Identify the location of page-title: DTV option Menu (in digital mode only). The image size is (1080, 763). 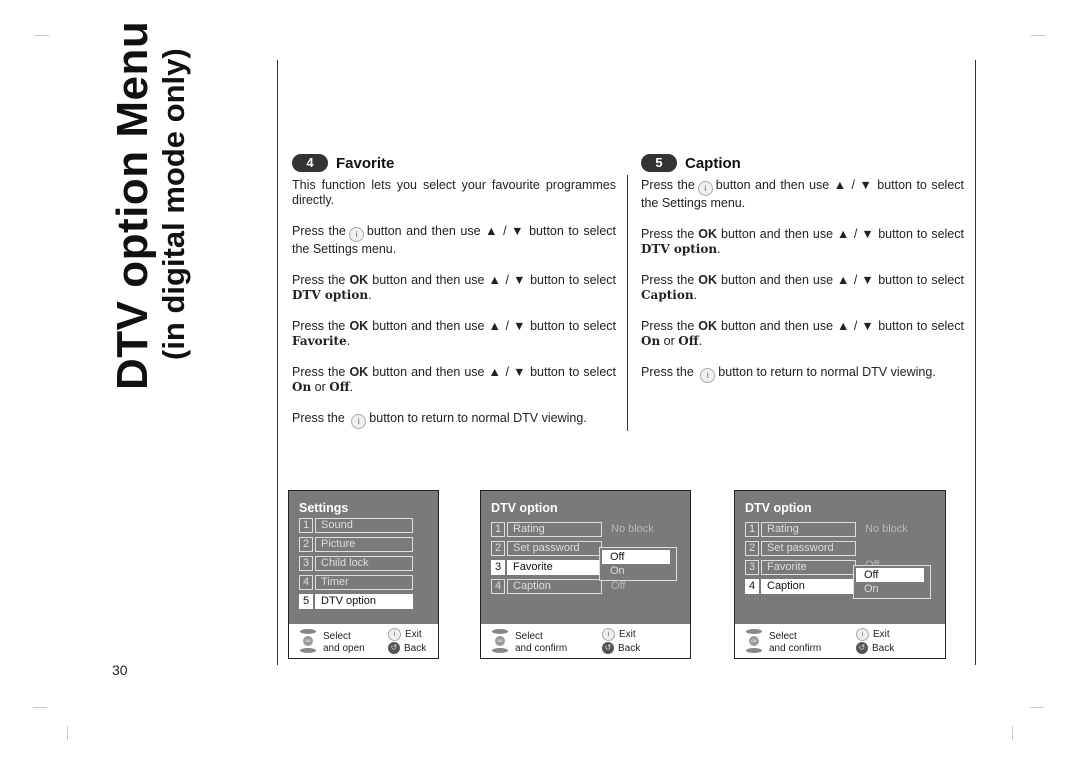
(149, 205).